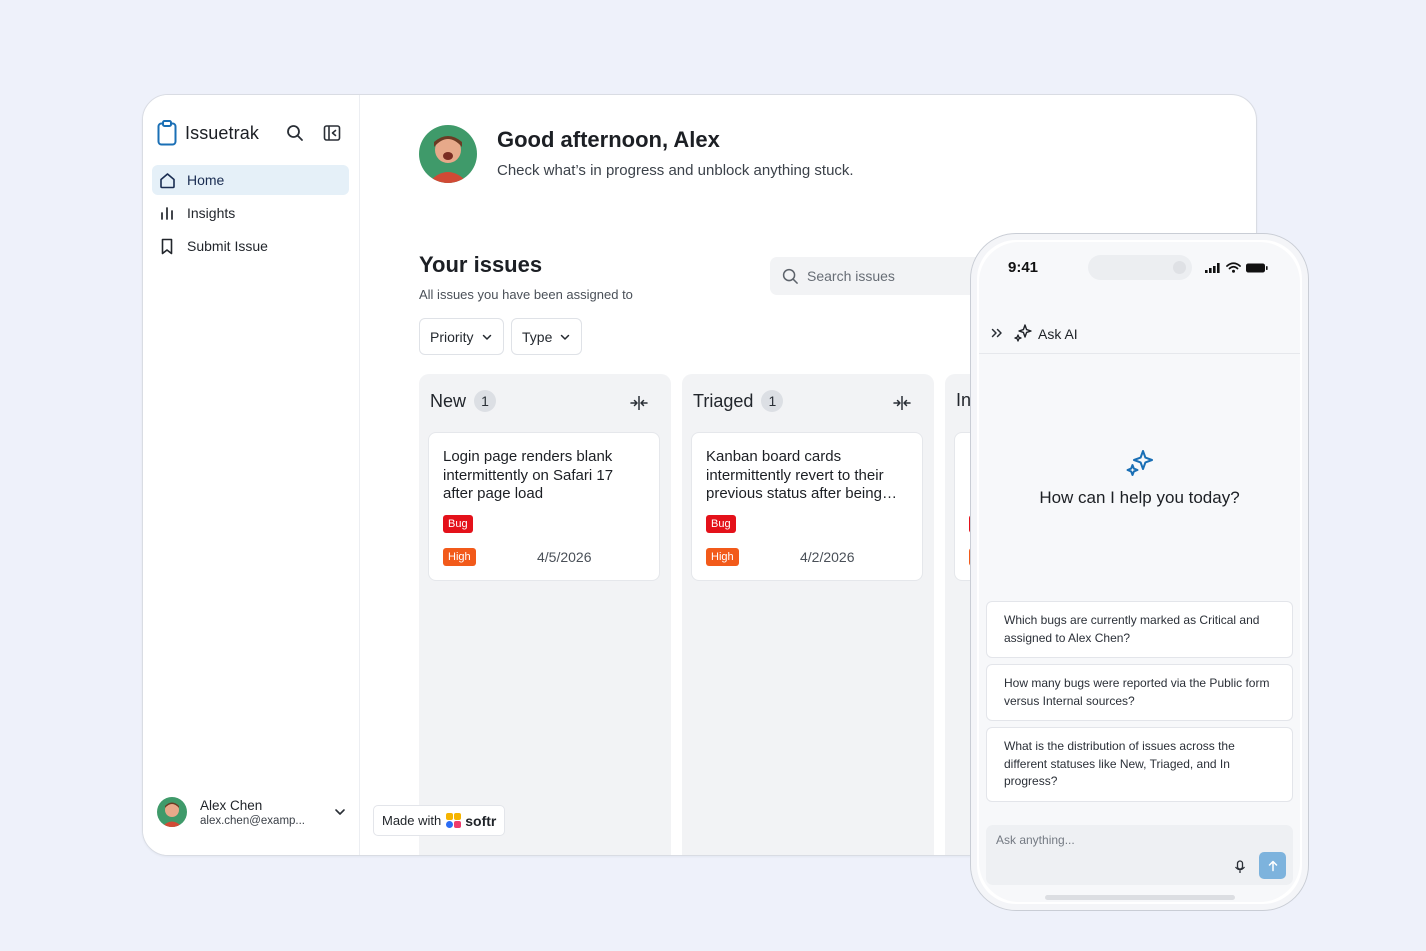 Image resolution: width=1426 pixels, height=951 pixels. Describe the element at coordinates (1023, 267) in the screenshot. I see `status-time: 9:41` at that location.